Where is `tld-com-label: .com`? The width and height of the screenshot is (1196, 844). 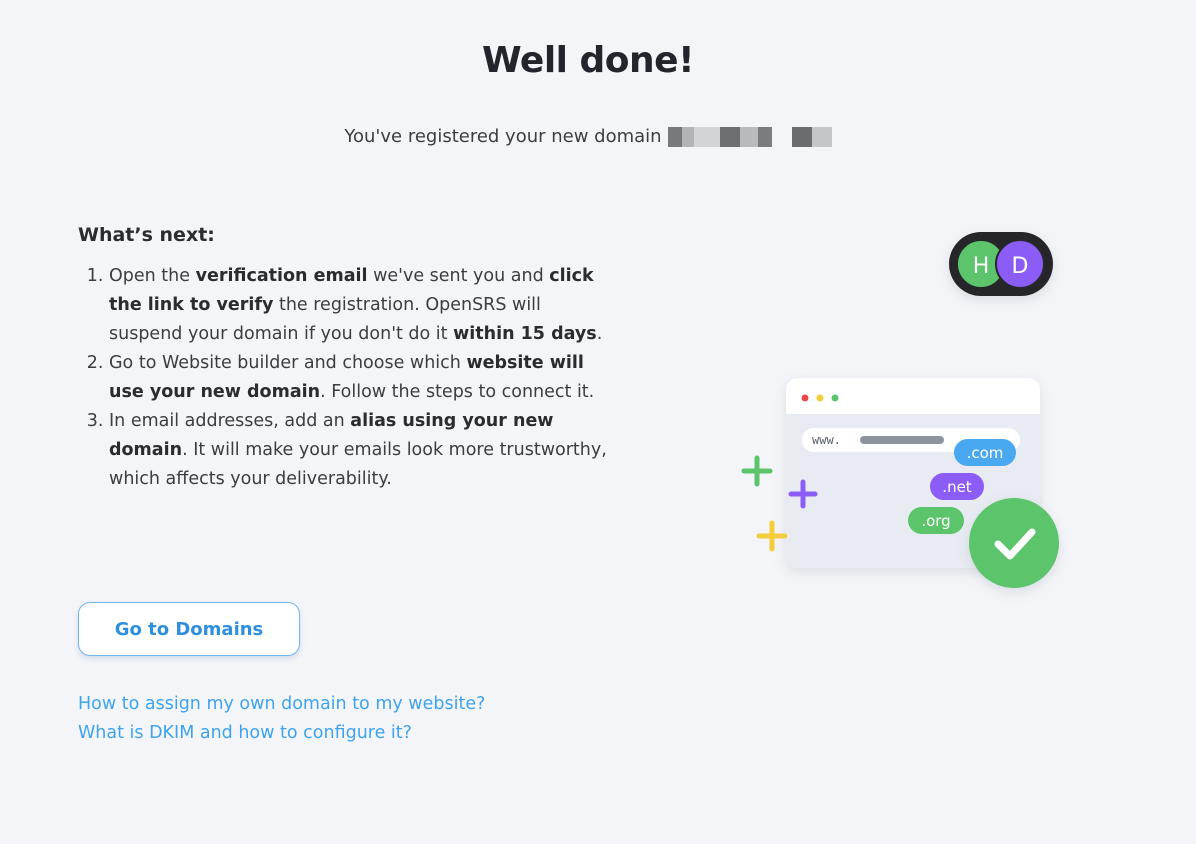 tld-com-label: .com is located at coordinates (985, 453).